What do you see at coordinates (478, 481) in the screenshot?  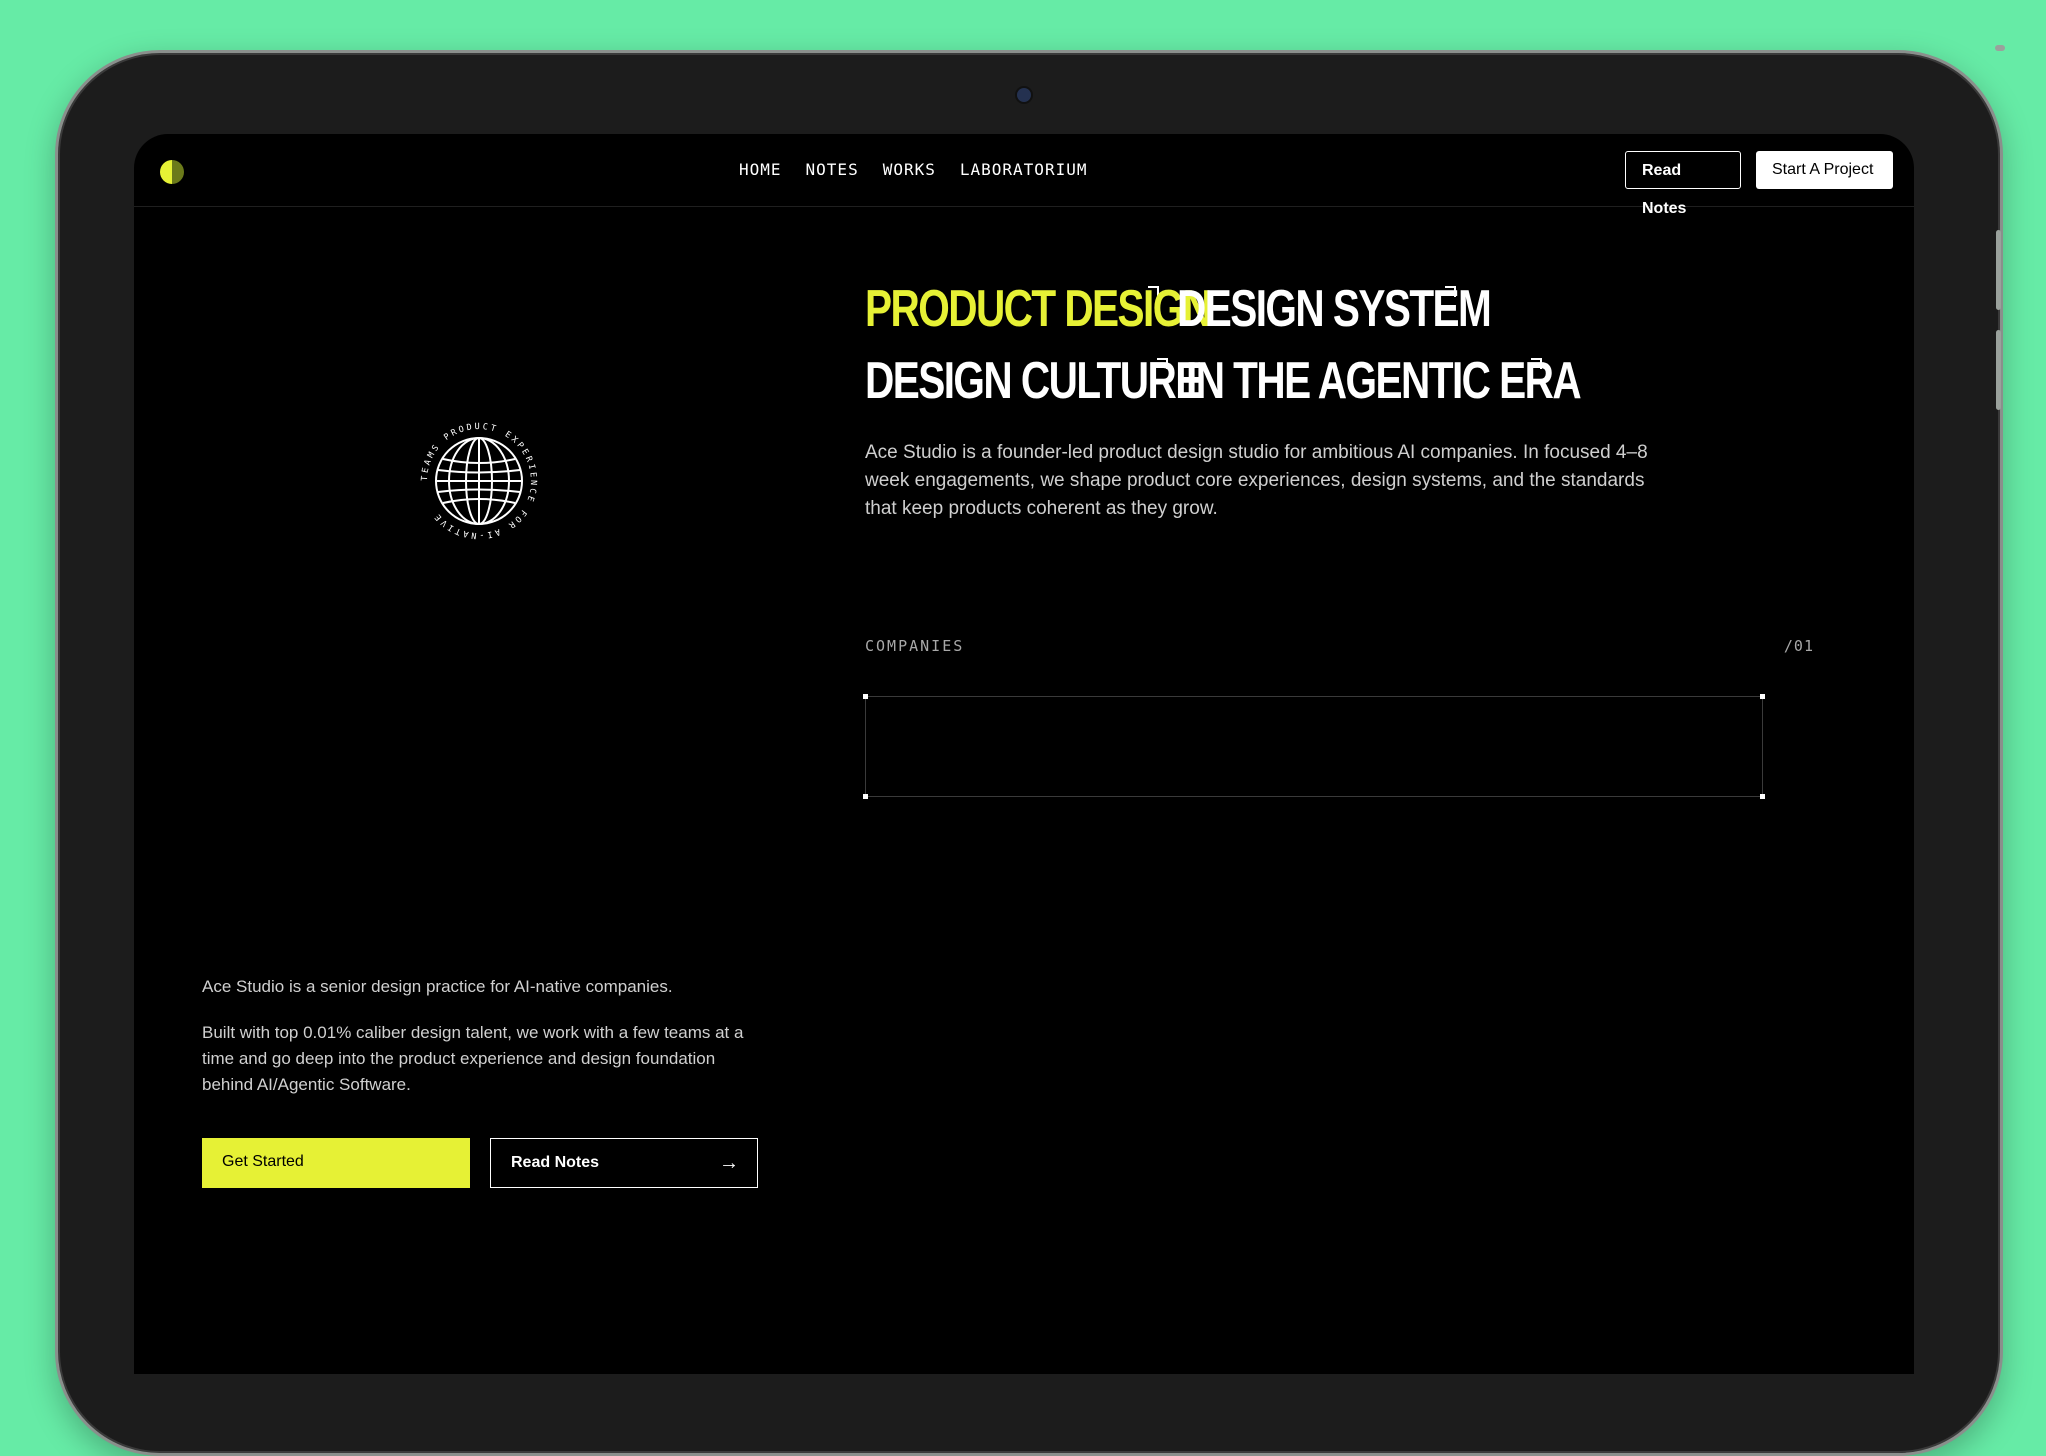 I see `globe-badge-icon: TEAMS PRODUCT EXPERIENCE FOR AI-NATIVE` at bounding box center [478, 481].